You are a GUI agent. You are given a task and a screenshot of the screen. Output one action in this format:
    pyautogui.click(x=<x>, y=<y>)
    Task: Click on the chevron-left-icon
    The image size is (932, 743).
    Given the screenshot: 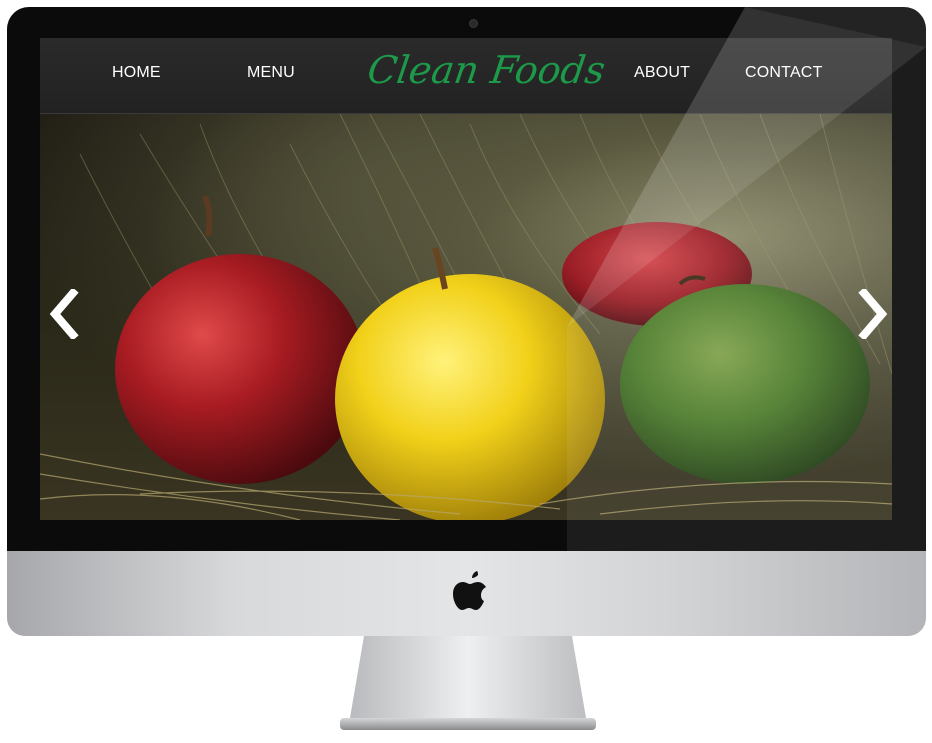 What is the action you would take?
    pyautogui.click(x=64, y=314)
    